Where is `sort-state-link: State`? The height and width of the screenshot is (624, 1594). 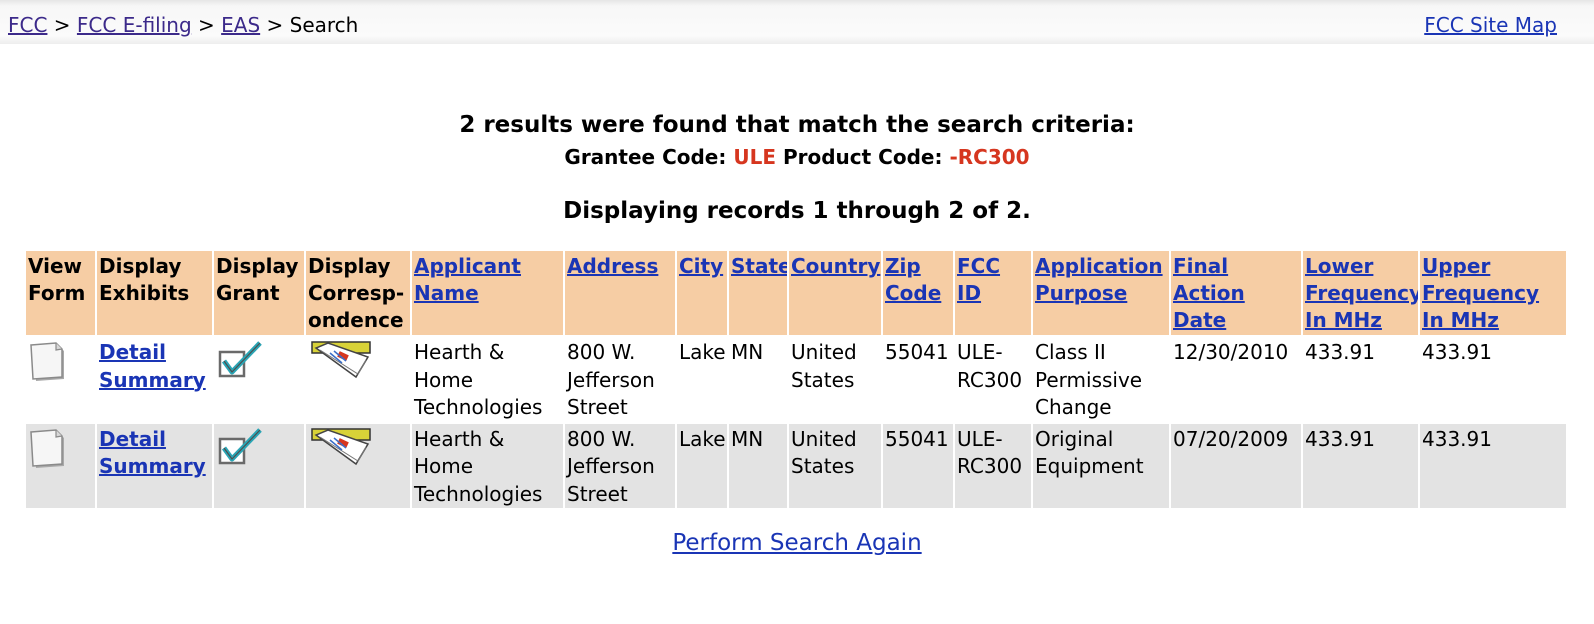
sort-state-link: State is located at coordinates (758, 266).